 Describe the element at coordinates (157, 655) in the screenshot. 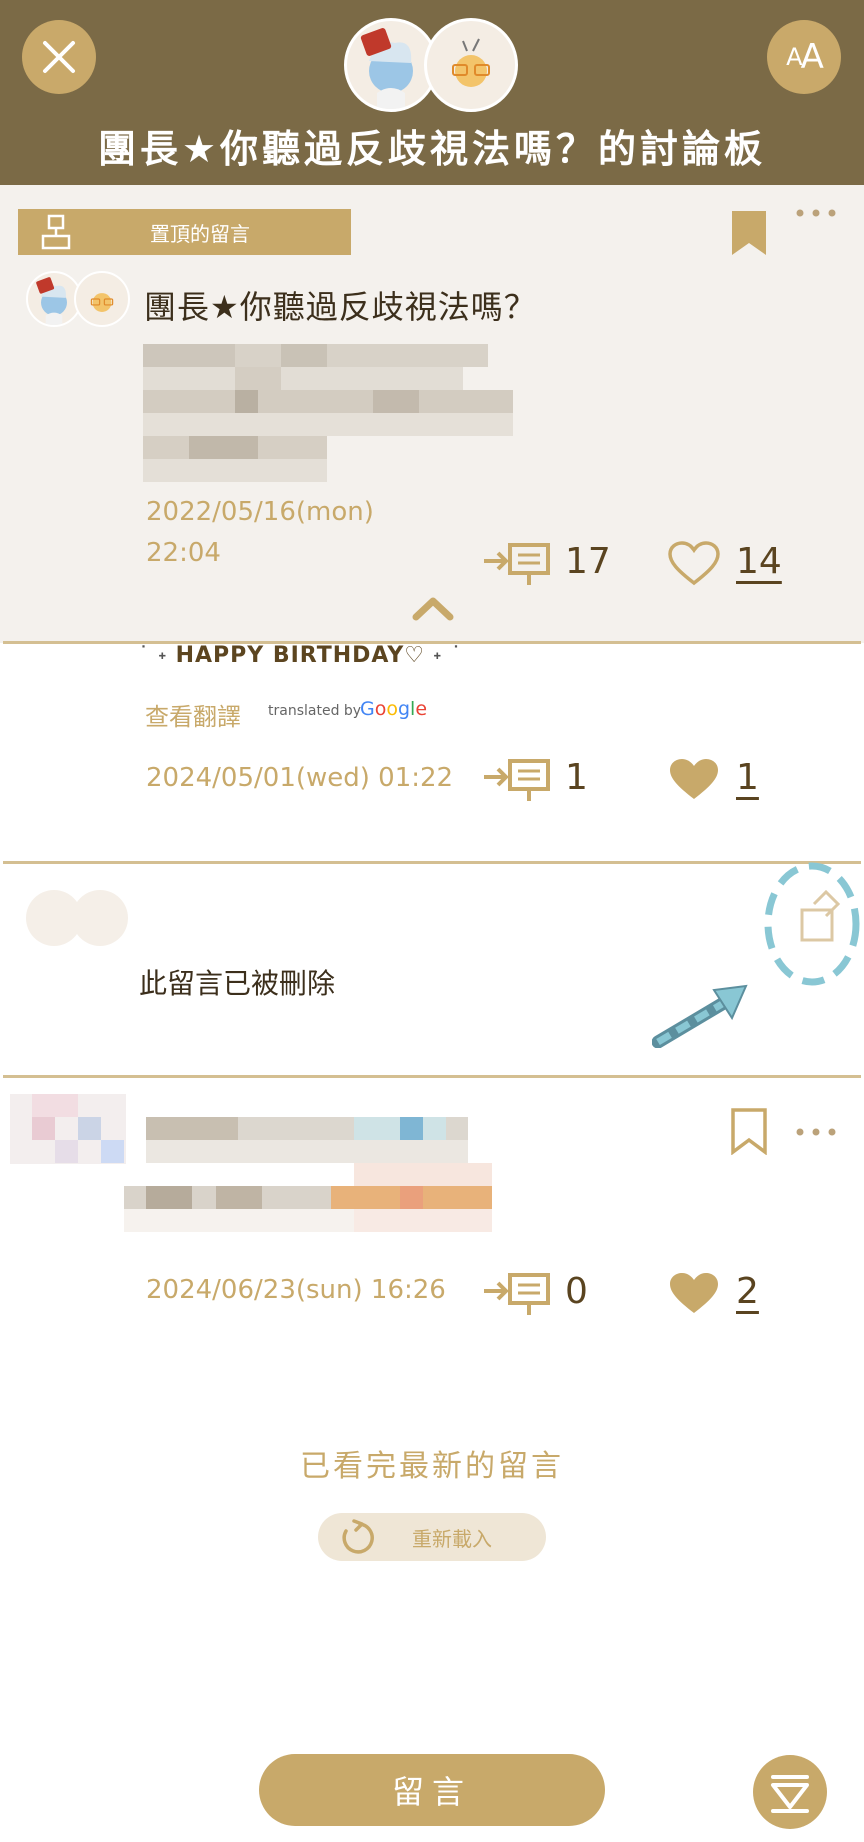

I see `sparkle-left: ˙ ˖` at that location.